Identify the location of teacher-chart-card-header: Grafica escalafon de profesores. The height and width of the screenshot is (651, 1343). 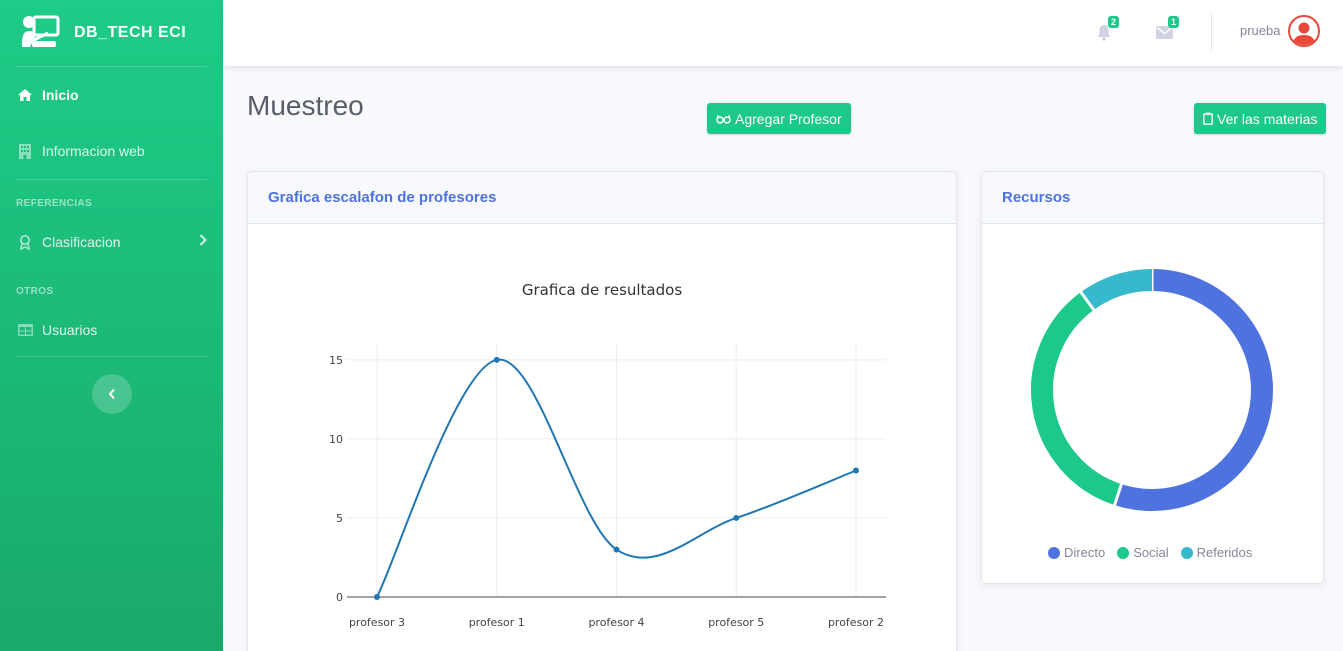
(602, 198).